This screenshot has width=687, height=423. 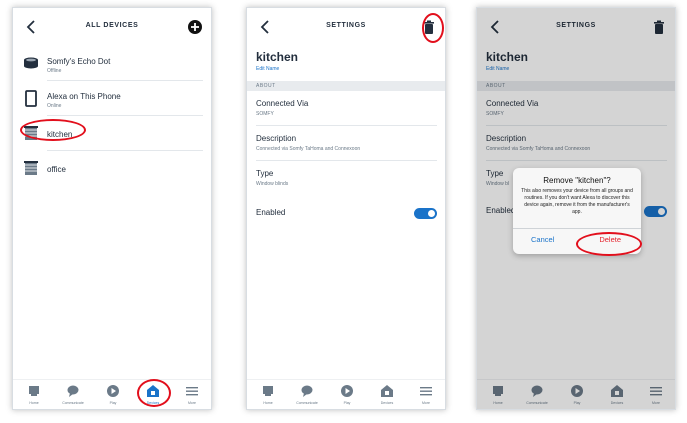 What do you see at coordinates (282, 103) in the screenshot?
I see `setting-label: Connected Via` at bounding box center [282, 103].